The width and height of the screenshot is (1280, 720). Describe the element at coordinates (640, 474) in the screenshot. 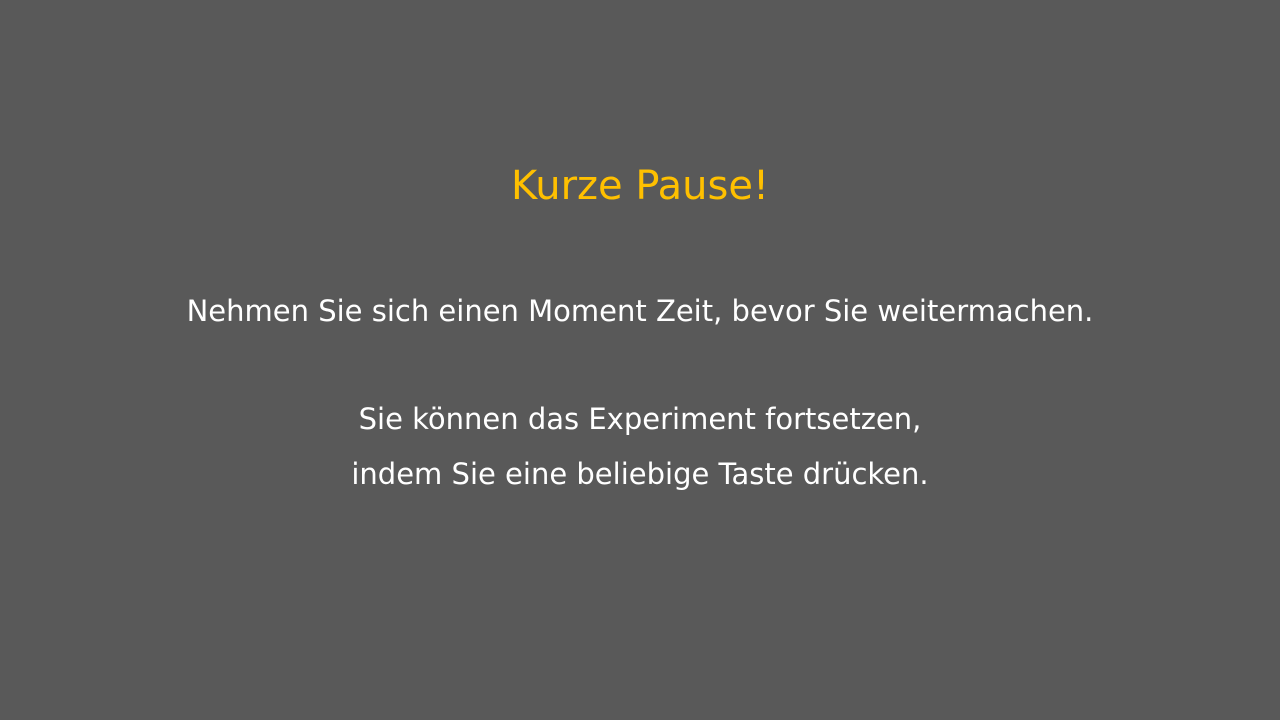

I see `continue-instruction-line-2: indem Sie eine beliebige Taste drücken.` at that location.